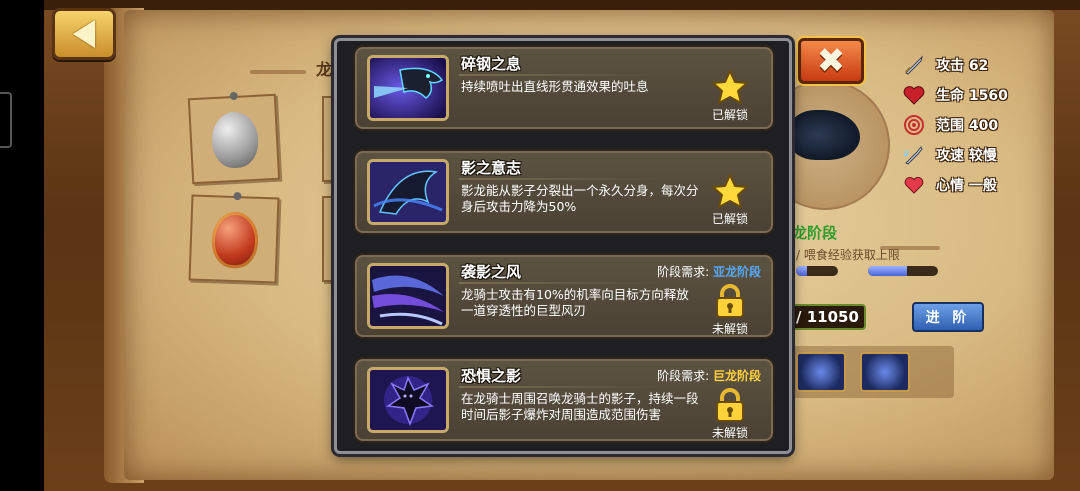 The height and width of the screenshot is (491, 1080). Describe the element at coordinates (914, 125) in the screenshot. I see `target-icon` at that location.